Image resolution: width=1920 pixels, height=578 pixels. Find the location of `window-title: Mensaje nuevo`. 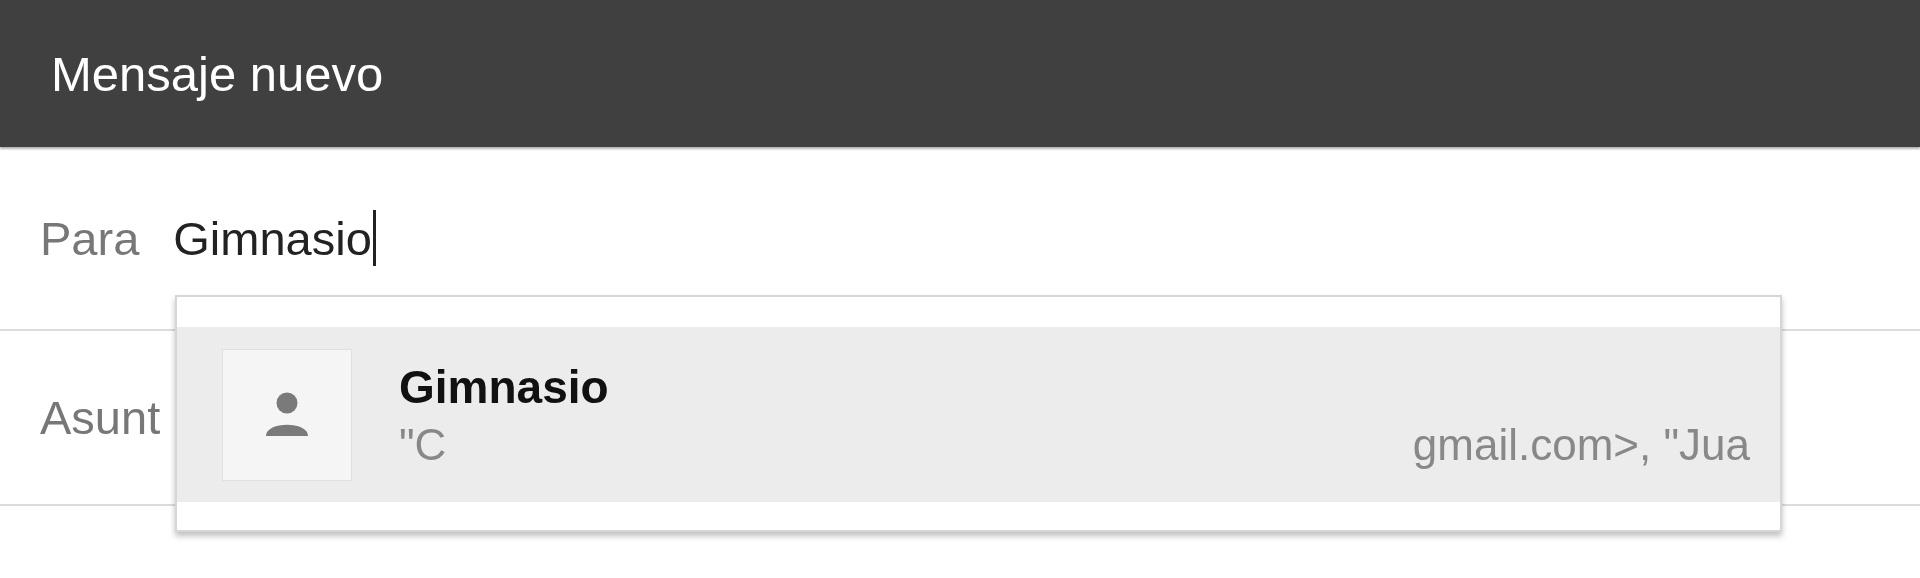

window-title: Mensaje nuevo is located at coordinates (217, 73).